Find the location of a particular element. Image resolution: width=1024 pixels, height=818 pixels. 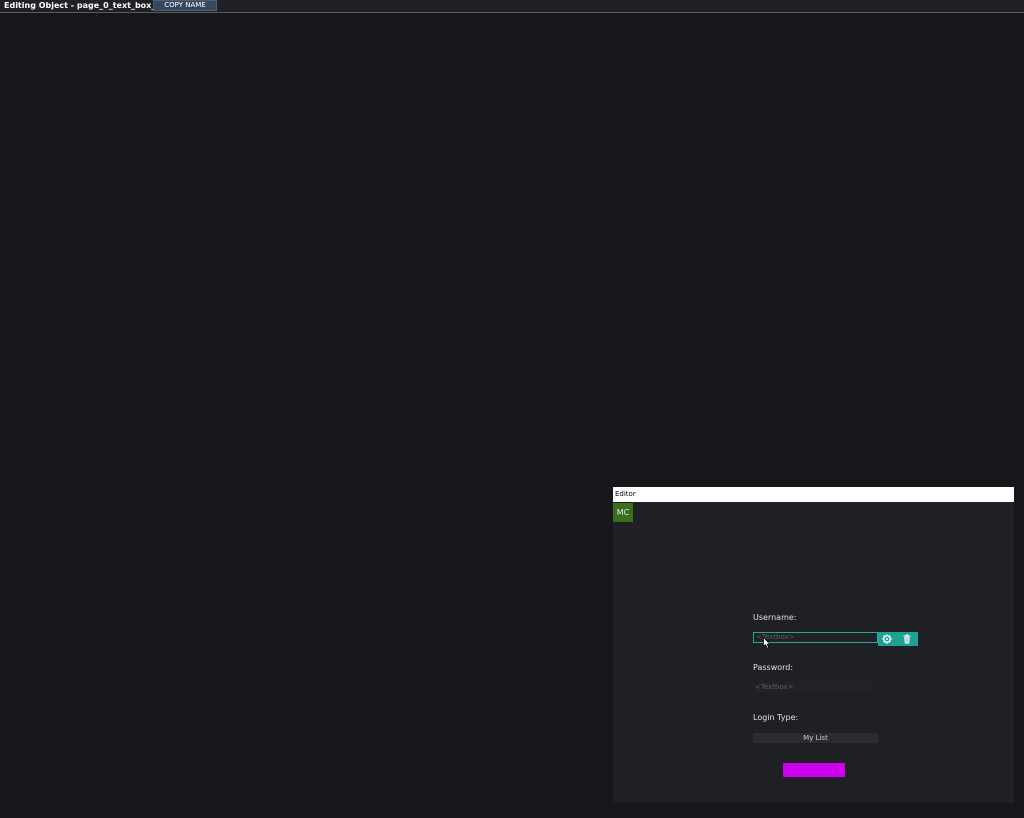

password-label: Password: is located at coordinates (773, 667).